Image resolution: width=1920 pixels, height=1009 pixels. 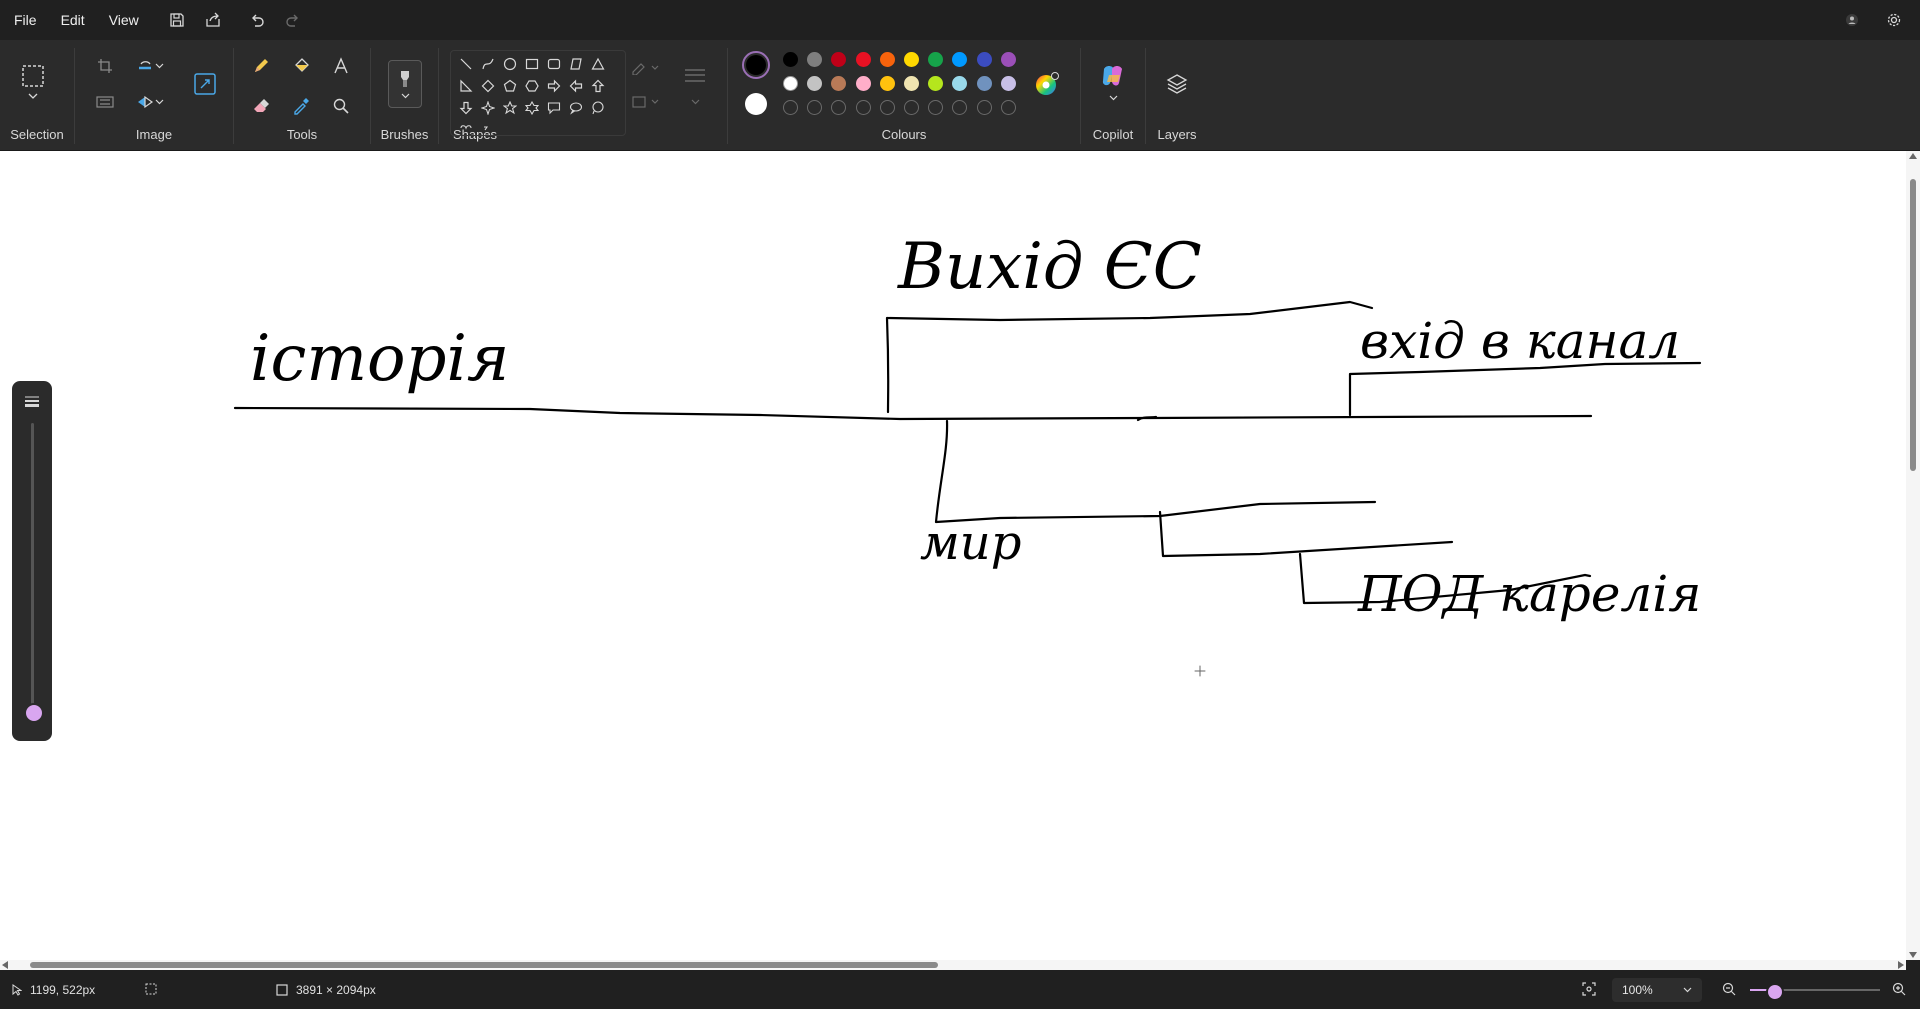 What do you see at coordinates (1852, 20) in the screenshot?
I see `account-icon` at bounding box center [1852, 20].